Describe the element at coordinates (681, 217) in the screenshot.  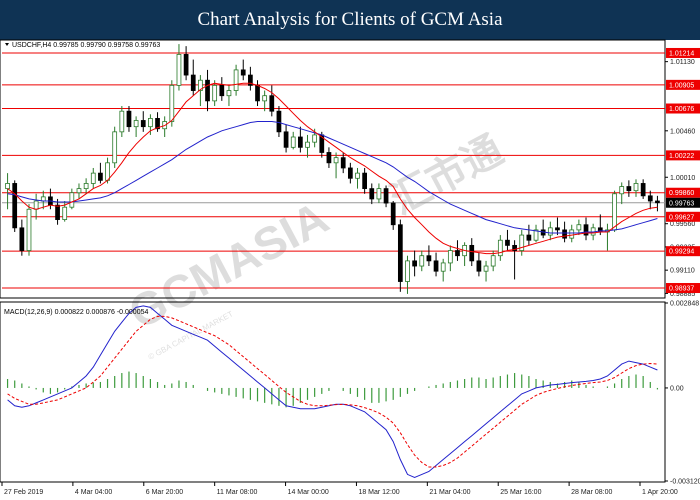
I see `level-label: 0.99627` at that location.